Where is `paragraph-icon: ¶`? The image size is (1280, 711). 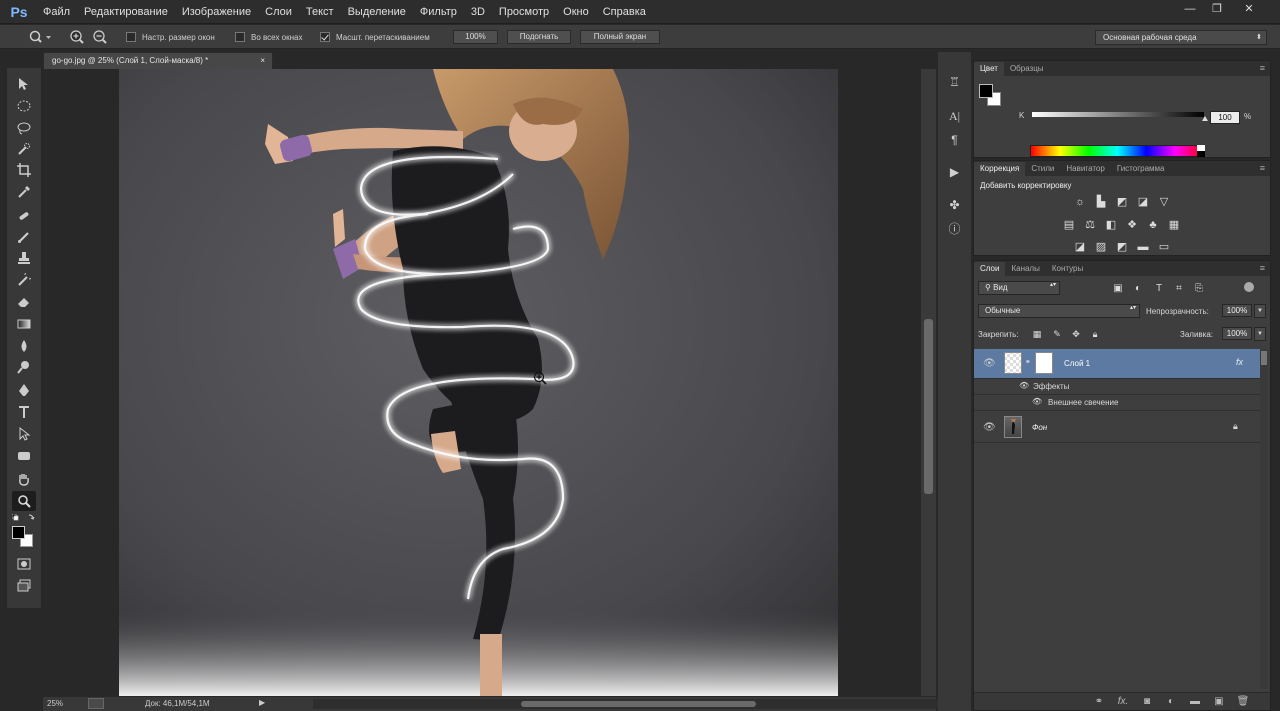
paragraph-icon: ¶ is located at coordinates (954, 140).